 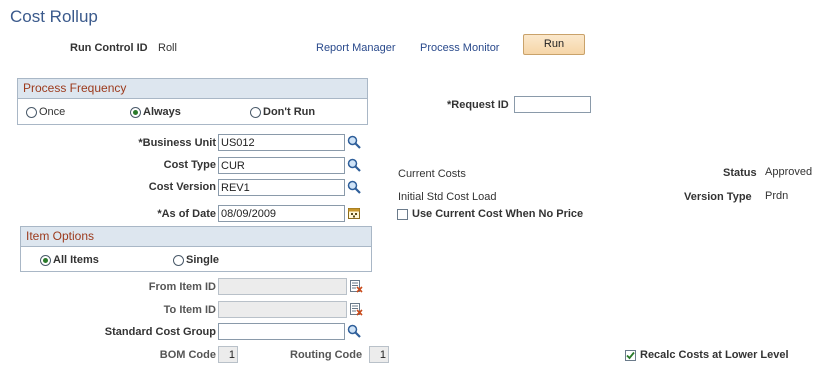 What do you see at coordinates (281, 142) in the screenshot?
I see `business-unit-input` at bounding box center [281, 142].